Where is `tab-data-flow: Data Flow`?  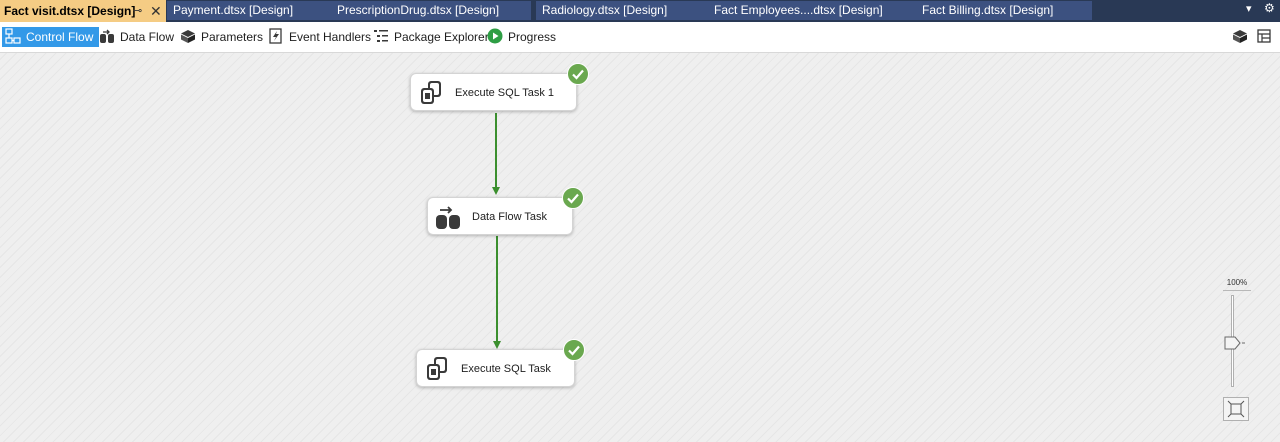 tab-data-flow: Data Flow is located at coordinates (136, 37).